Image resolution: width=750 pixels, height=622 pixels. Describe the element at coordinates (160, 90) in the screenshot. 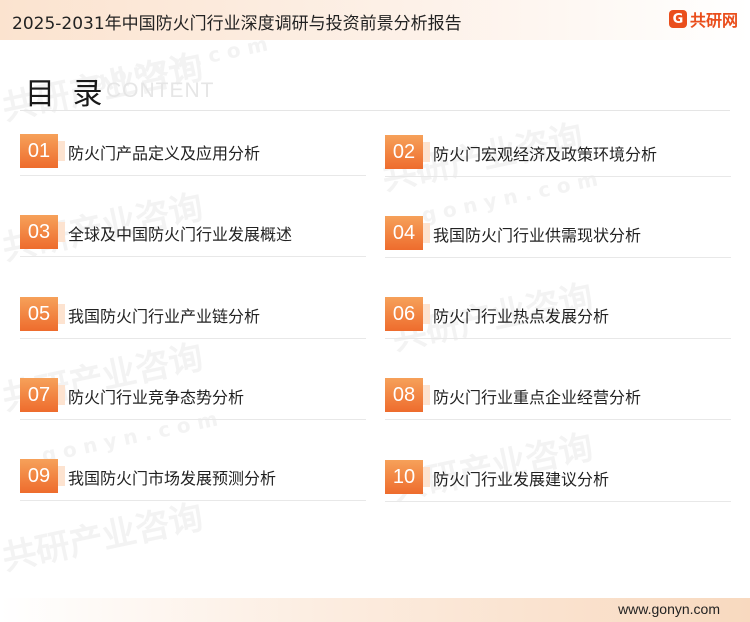

I see `page-subtitle: CONTENT` at that location.